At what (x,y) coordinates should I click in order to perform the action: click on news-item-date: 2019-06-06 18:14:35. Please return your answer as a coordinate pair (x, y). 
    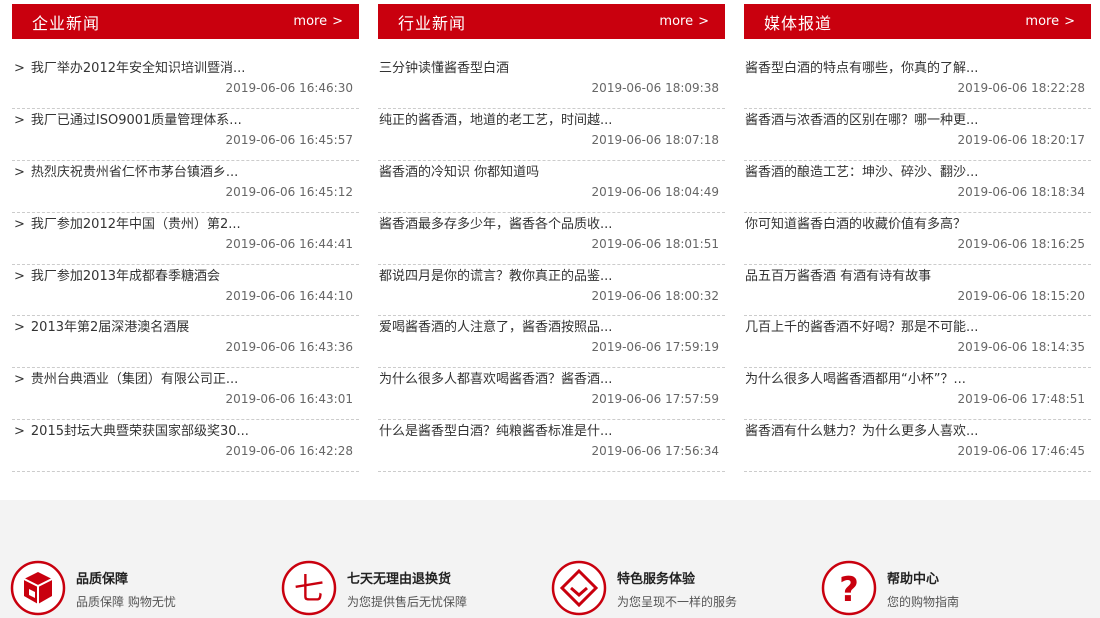
    Looking at the image, I should click on (1021, 347).